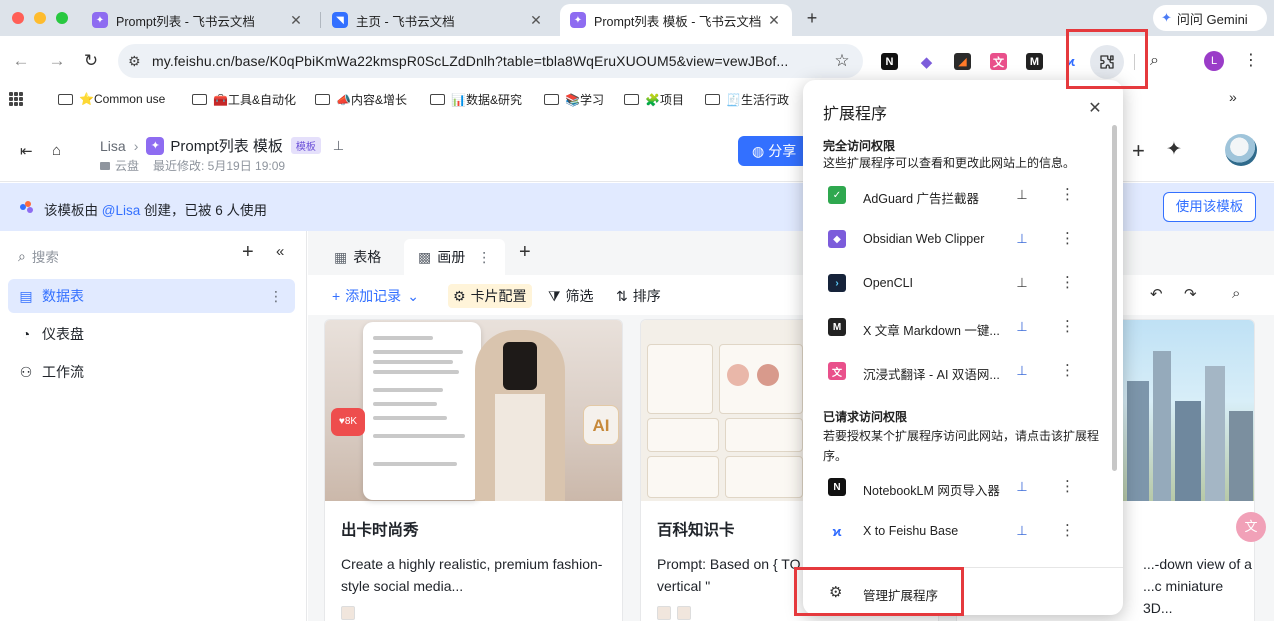  What do you see at coordinates (998, 61) in the screenshot?
I see `immersive-translate-extension-icon: 文` at bounding box center [998, 61].